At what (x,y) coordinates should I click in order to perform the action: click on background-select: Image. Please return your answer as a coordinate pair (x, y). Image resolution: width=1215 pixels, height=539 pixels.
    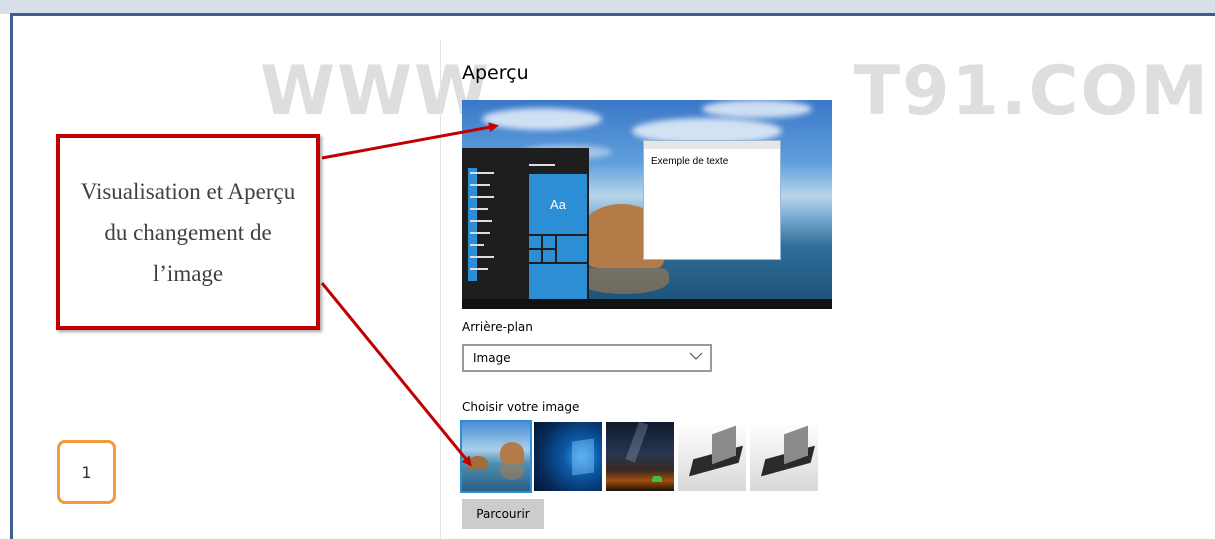
    Looking at the image, I should click on (587, 358).